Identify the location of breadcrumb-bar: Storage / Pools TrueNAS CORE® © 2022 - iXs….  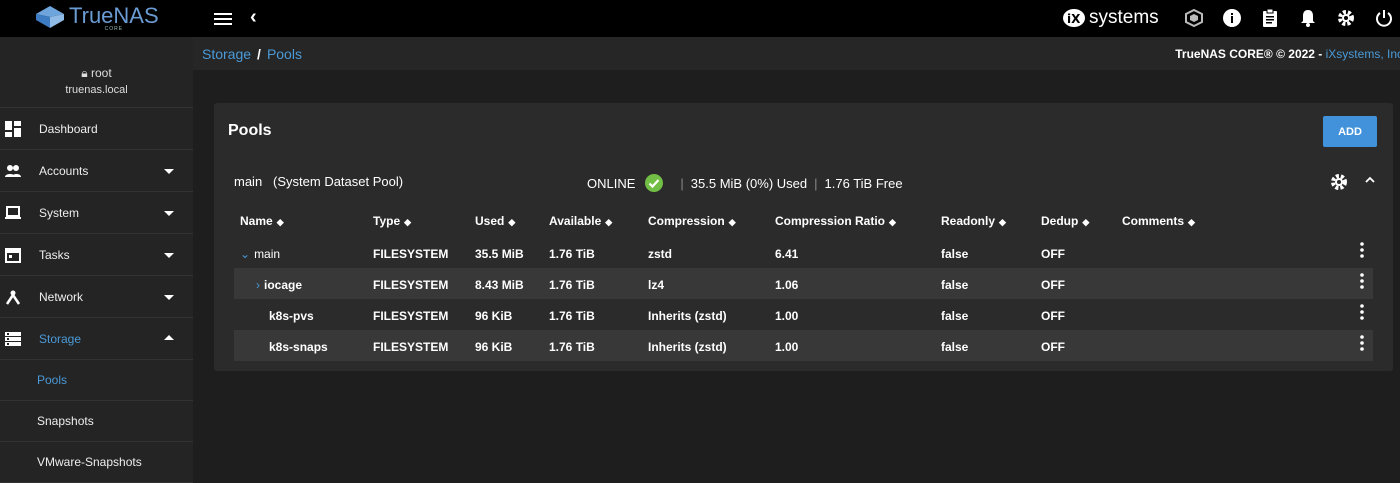
(796, 53).